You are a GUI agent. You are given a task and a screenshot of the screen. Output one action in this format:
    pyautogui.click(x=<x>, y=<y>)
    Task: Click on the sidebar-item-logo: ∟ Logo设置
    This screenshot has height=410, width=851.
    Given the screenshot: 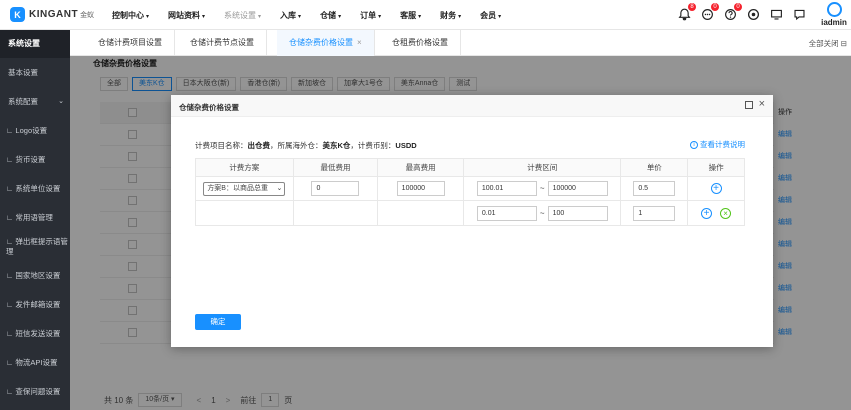 What is the action you would take?
    pyautogui.click(x=35, y=130)
    